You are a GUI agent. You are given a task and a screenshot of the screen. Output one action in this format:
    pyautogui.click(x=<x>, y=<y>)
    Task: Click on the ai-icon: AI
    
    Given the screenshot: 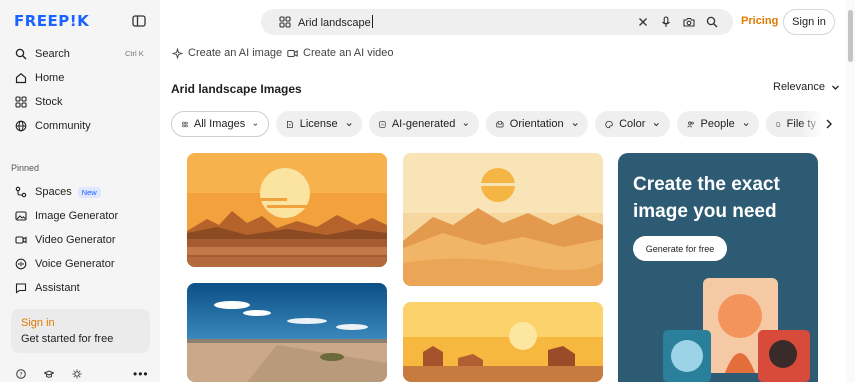 What is the action you would take?
    pyautogui.click(x=382, y=124)
    